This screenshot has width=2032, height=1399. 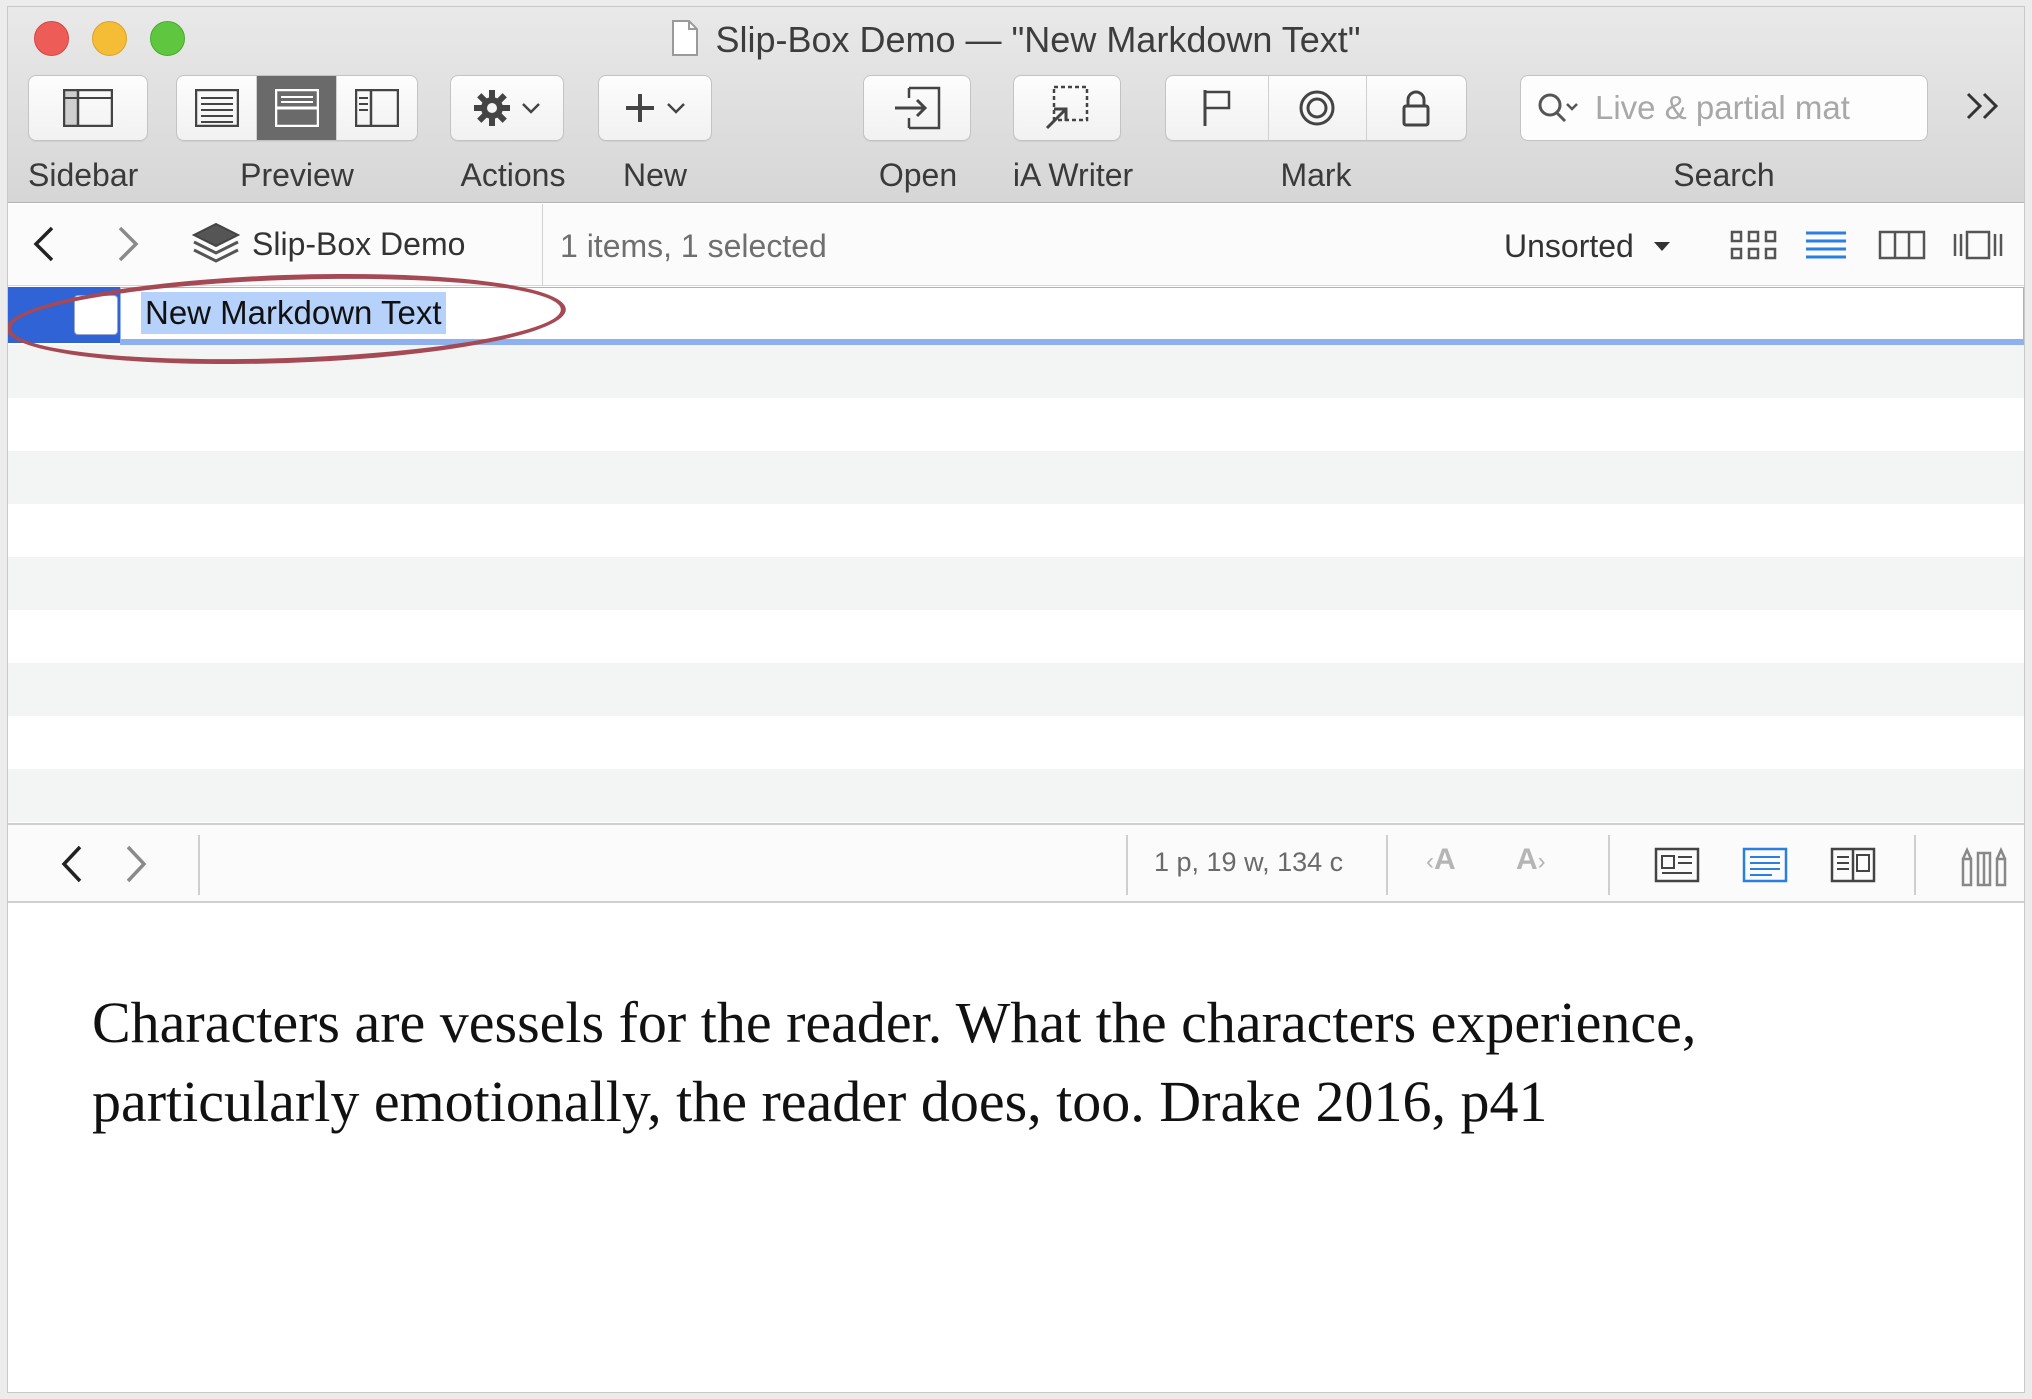 I want to click on plus-icon, so click(x=640, y=108).